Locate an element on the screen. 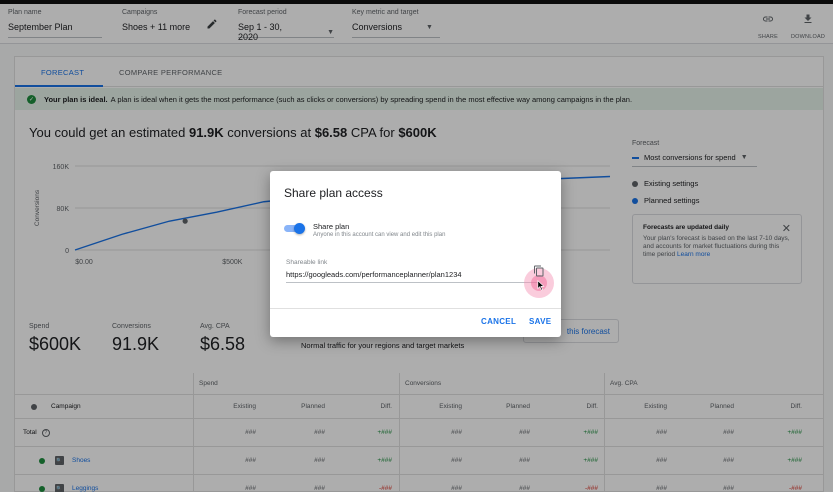 The height and width of the screenshot is (492, 833). save-button: SAVE is located at coordinates (540, 321).